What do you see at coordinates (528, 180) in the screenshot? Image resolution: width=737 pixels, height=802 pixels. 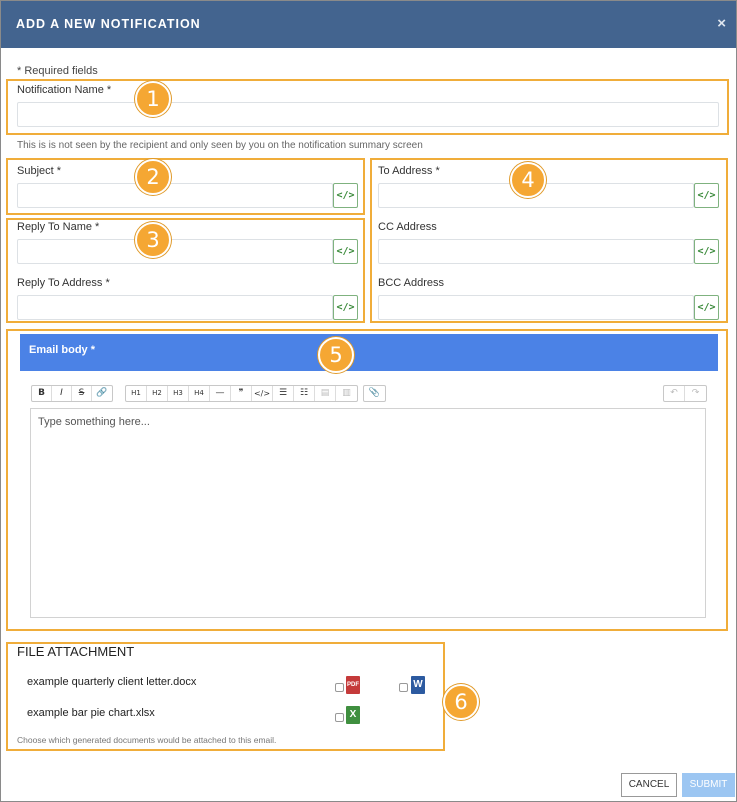 I see `callout-badge-4: 4` at bounding box center [528, 180].